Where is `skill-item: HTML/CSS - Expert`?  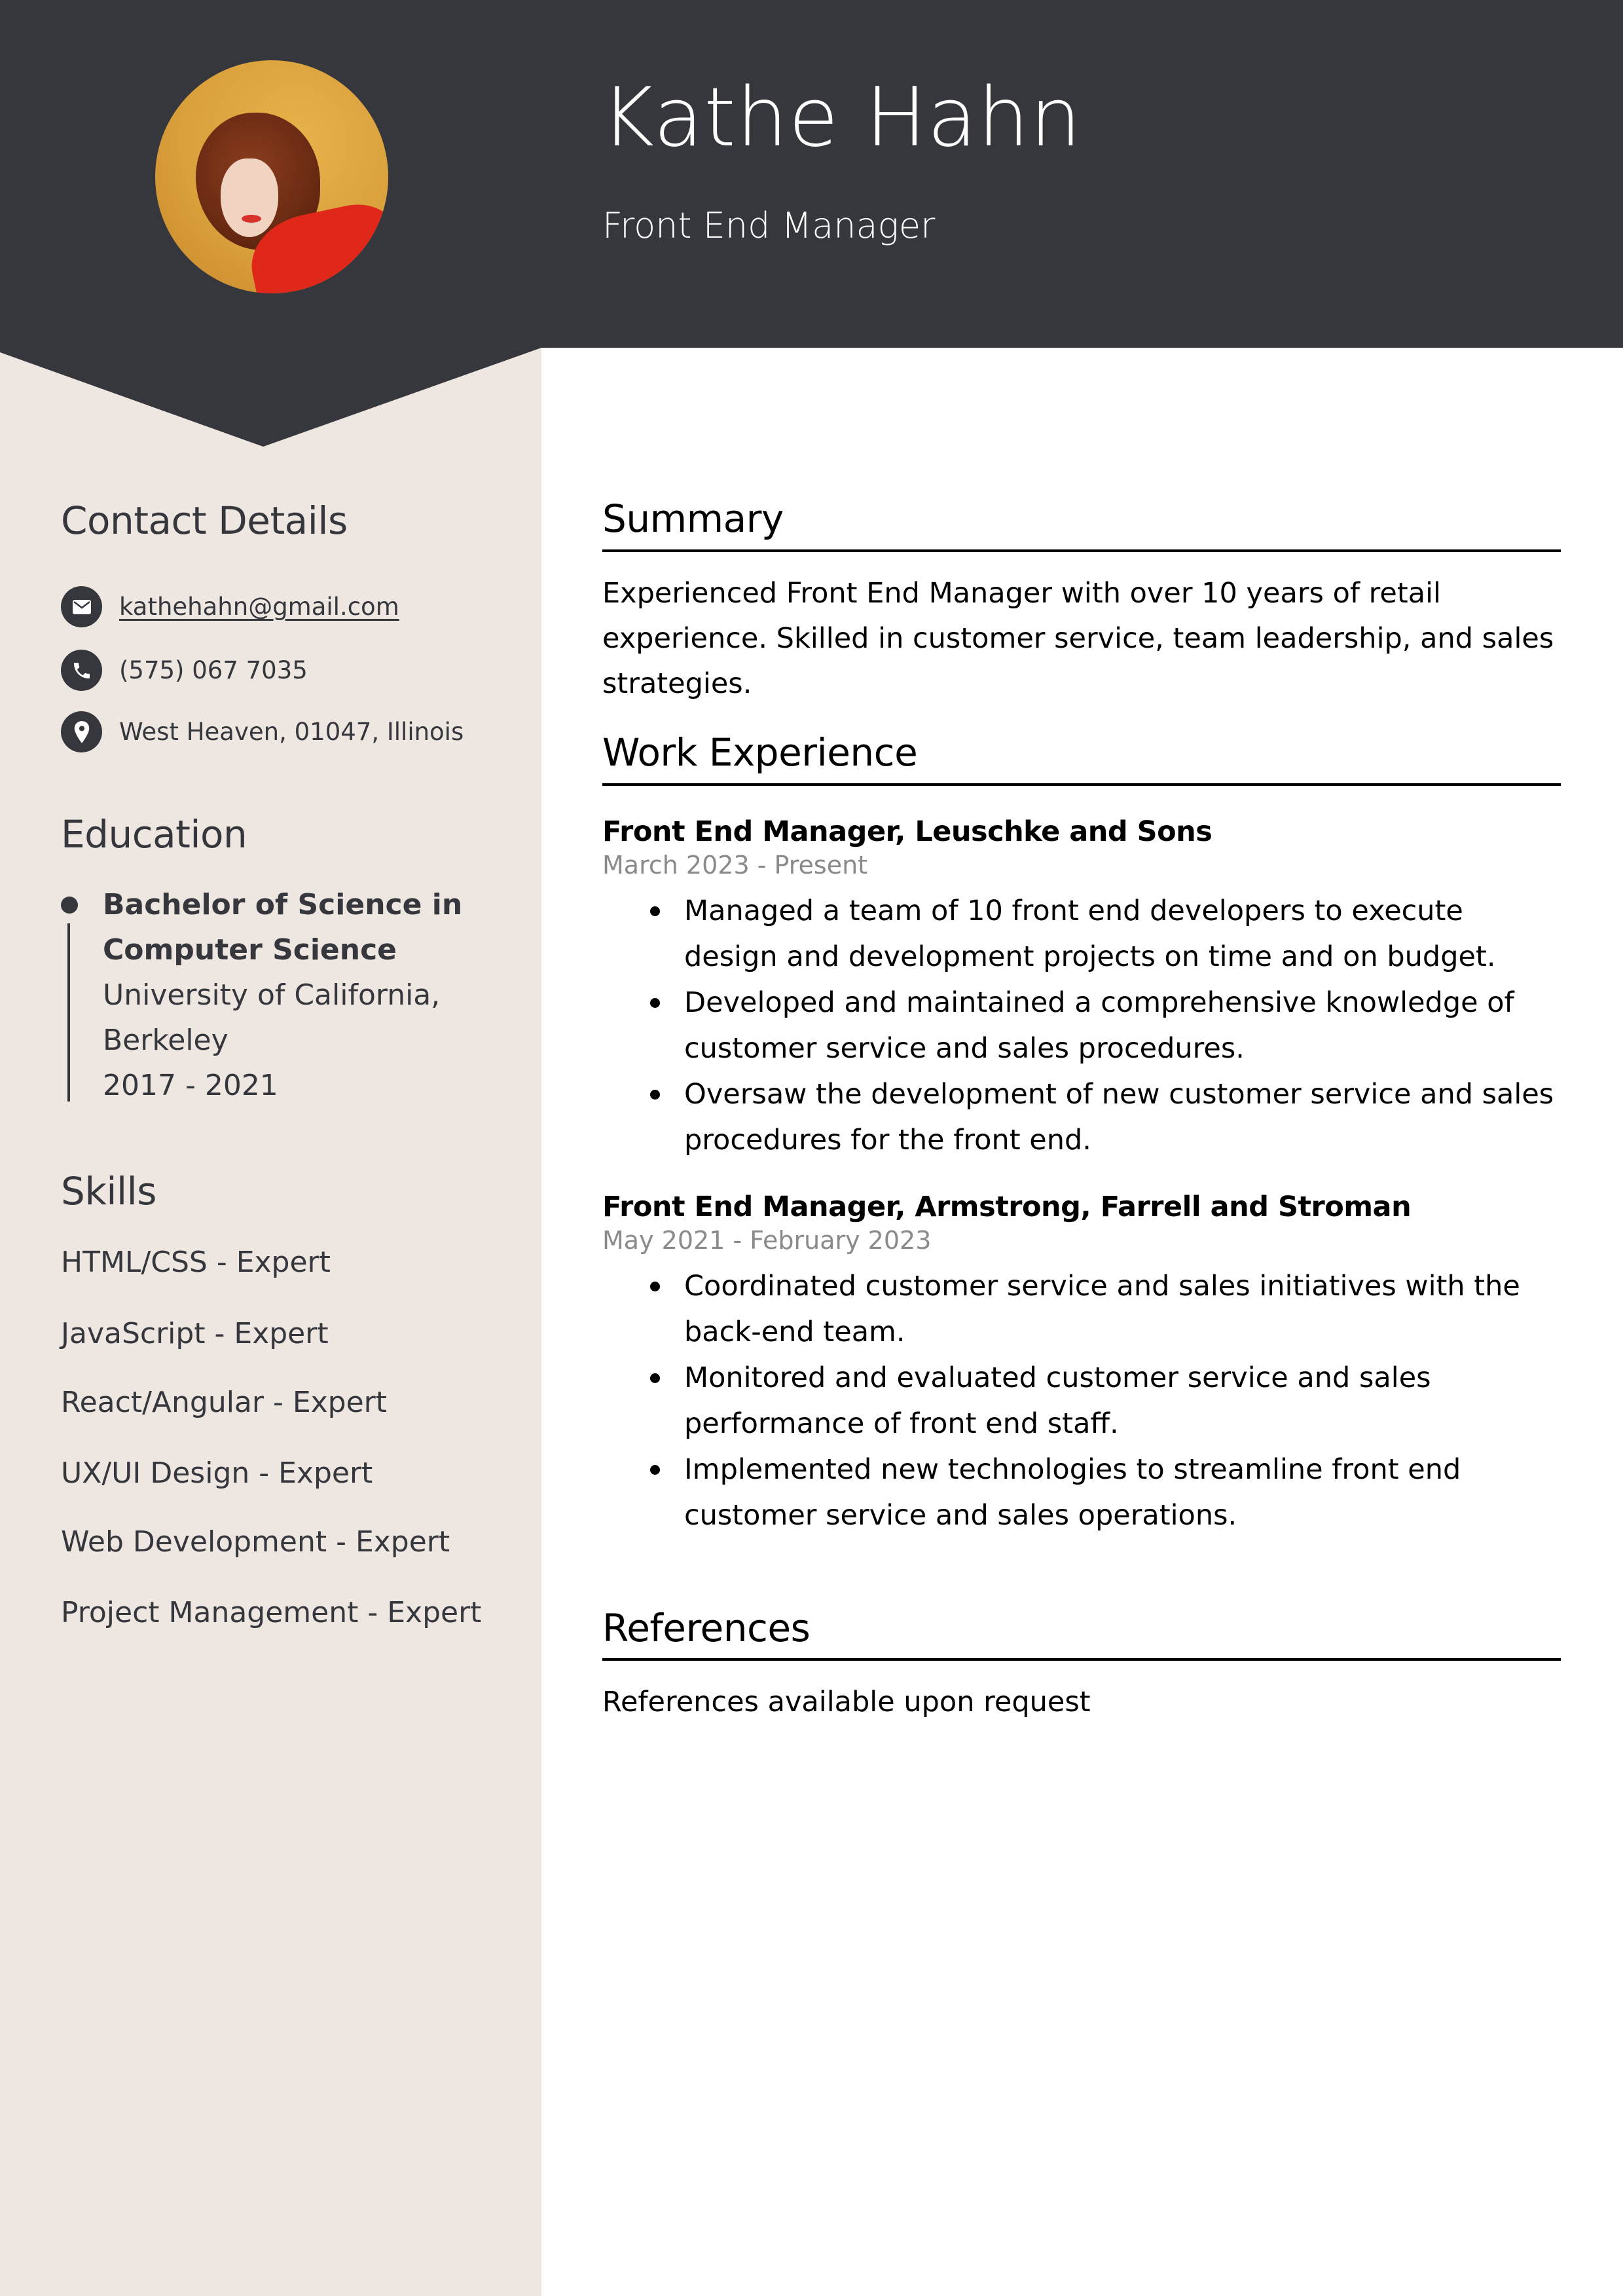 skill-item: HTML/CSS - Expert is located at coordinates (196, 1263).